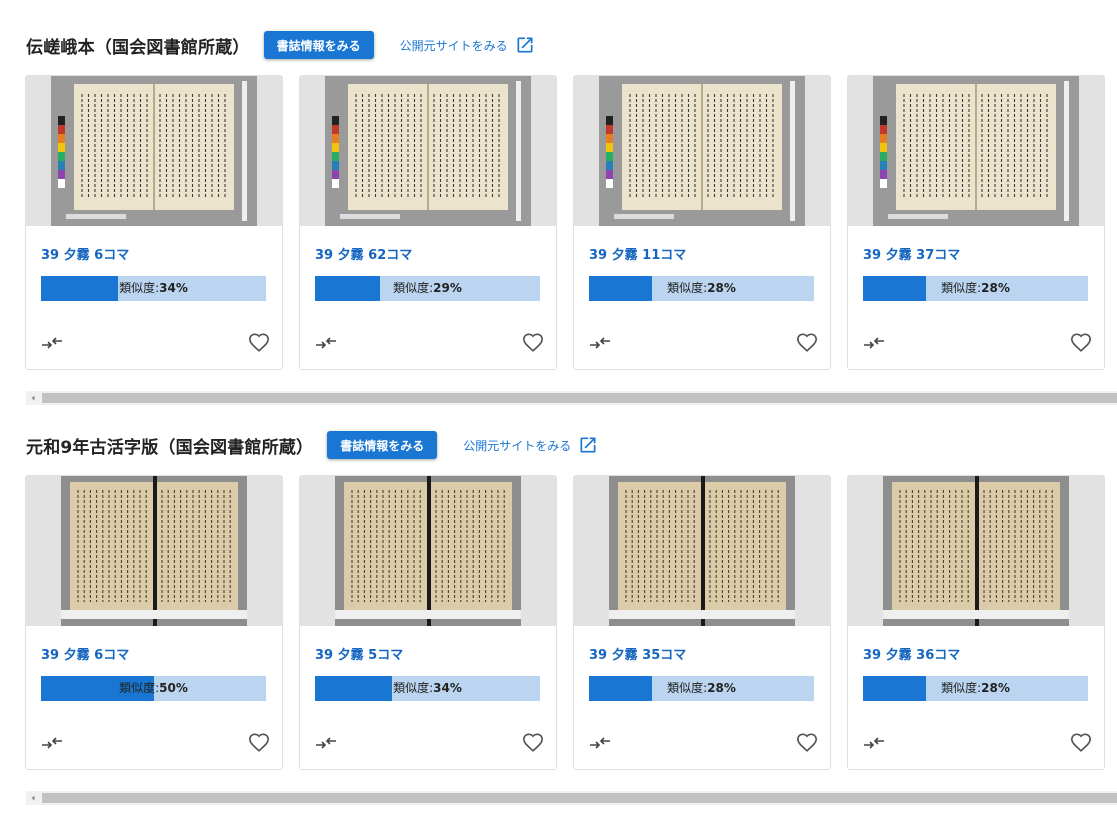 This screenshot has width=1117, height=829. What do you see at coordinates (173, 688) in the screenshot?
I see `similarity-value: 50%` at bounding box center [173, 688].